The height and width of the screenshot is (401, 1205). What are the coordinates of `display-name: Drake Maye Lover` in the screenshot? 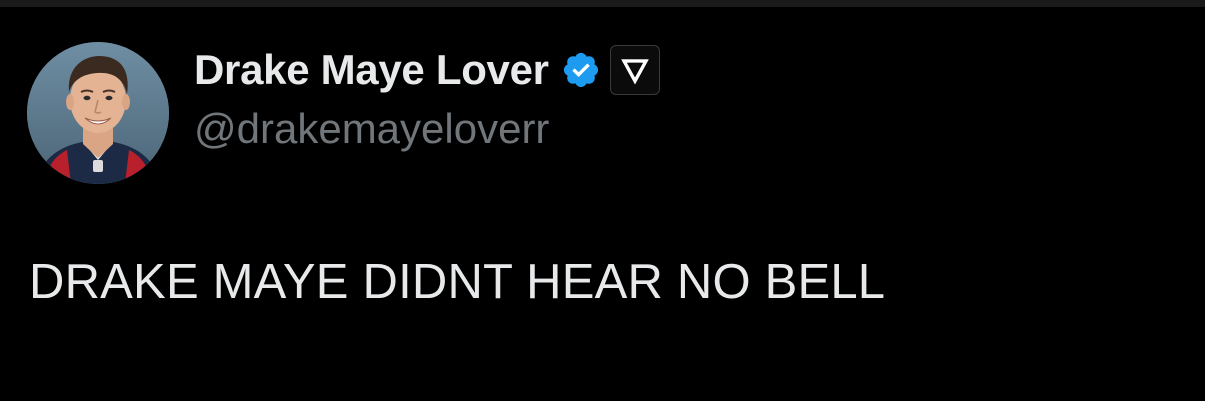 It's located at (371, 70).